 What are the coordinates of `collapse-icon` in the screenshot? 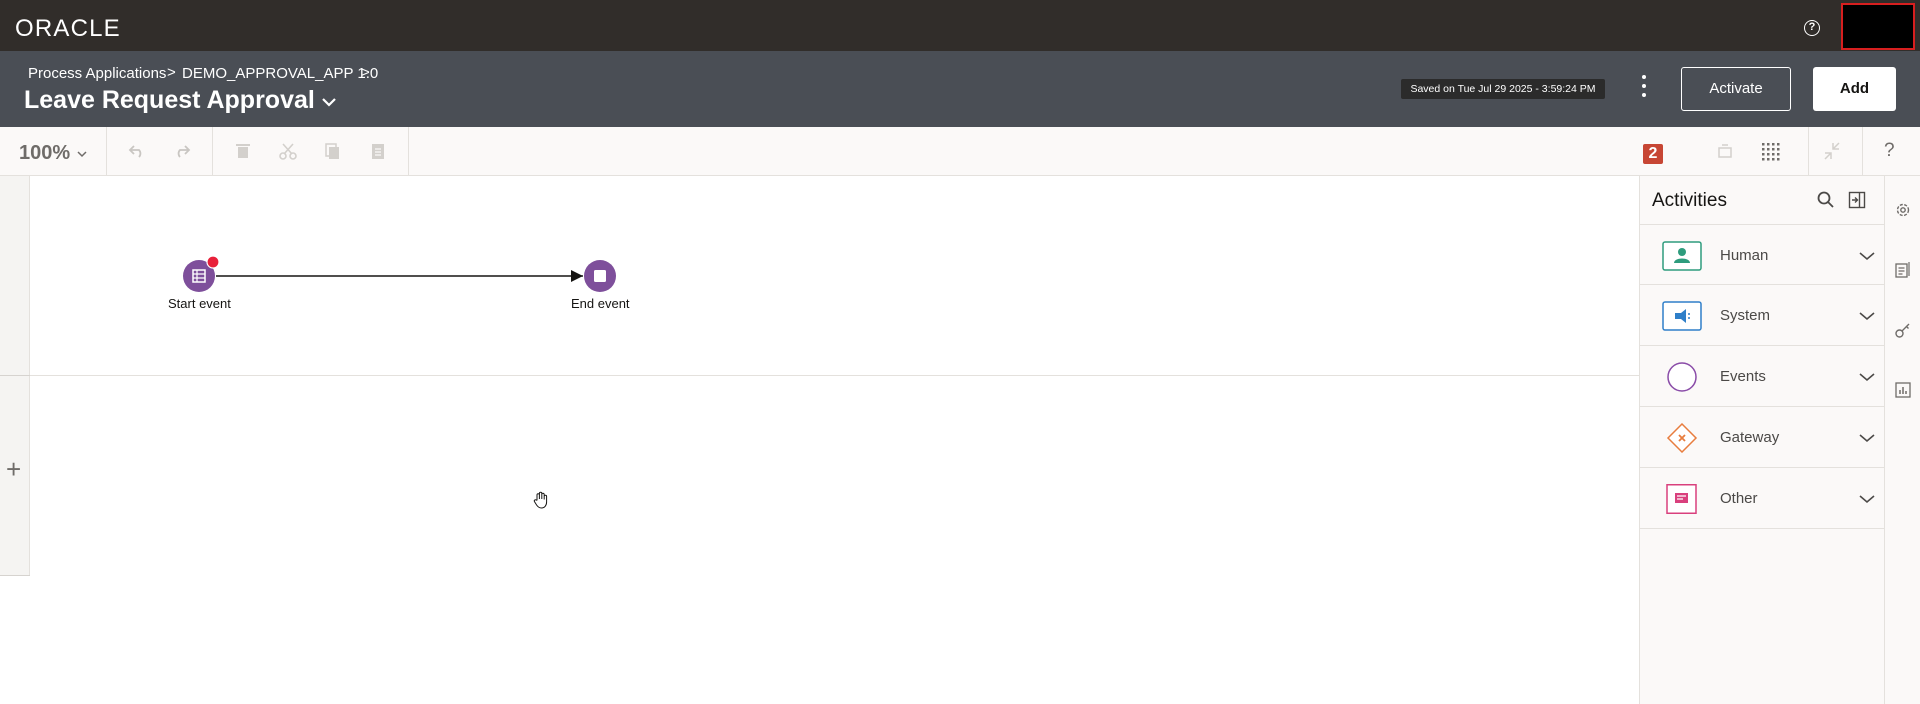 It's located at (1832, 151).